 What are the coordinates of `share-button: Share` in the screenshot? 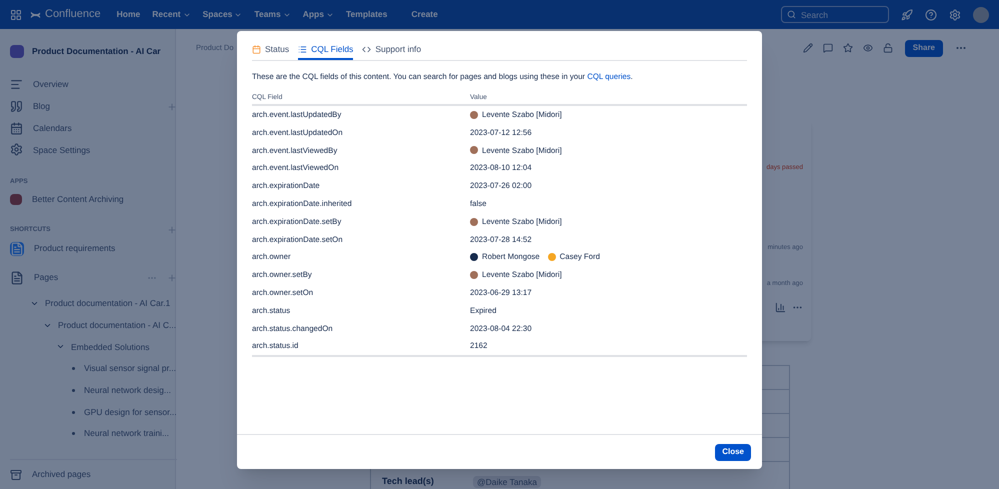 It's located at (923, 48).